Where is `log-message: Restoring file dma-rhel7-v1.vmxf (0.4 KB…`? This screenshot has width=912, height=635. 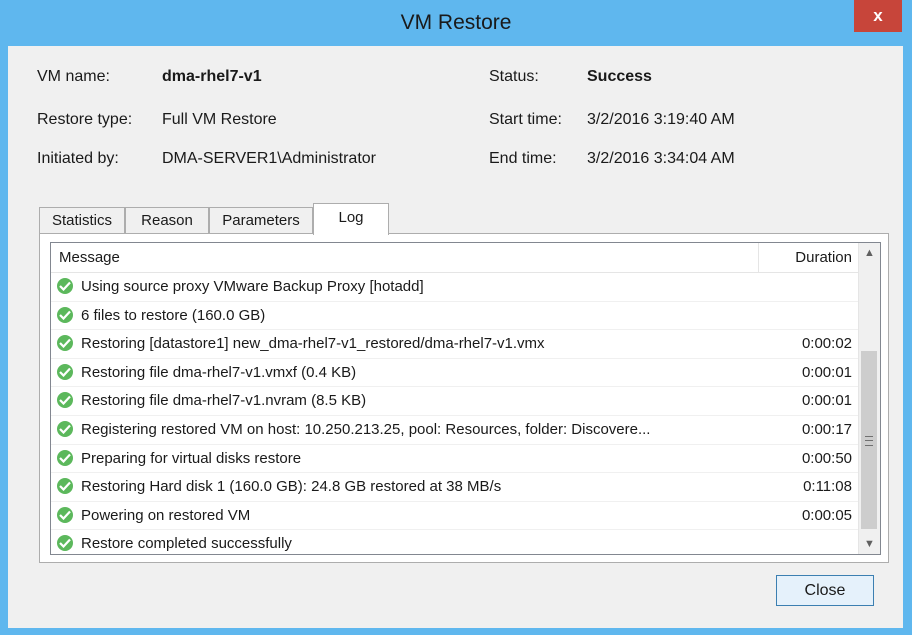 log-message: Restoring file dma-rhel7-v1.vmxf (0.4 KB… is located at coordinates (407, 373).